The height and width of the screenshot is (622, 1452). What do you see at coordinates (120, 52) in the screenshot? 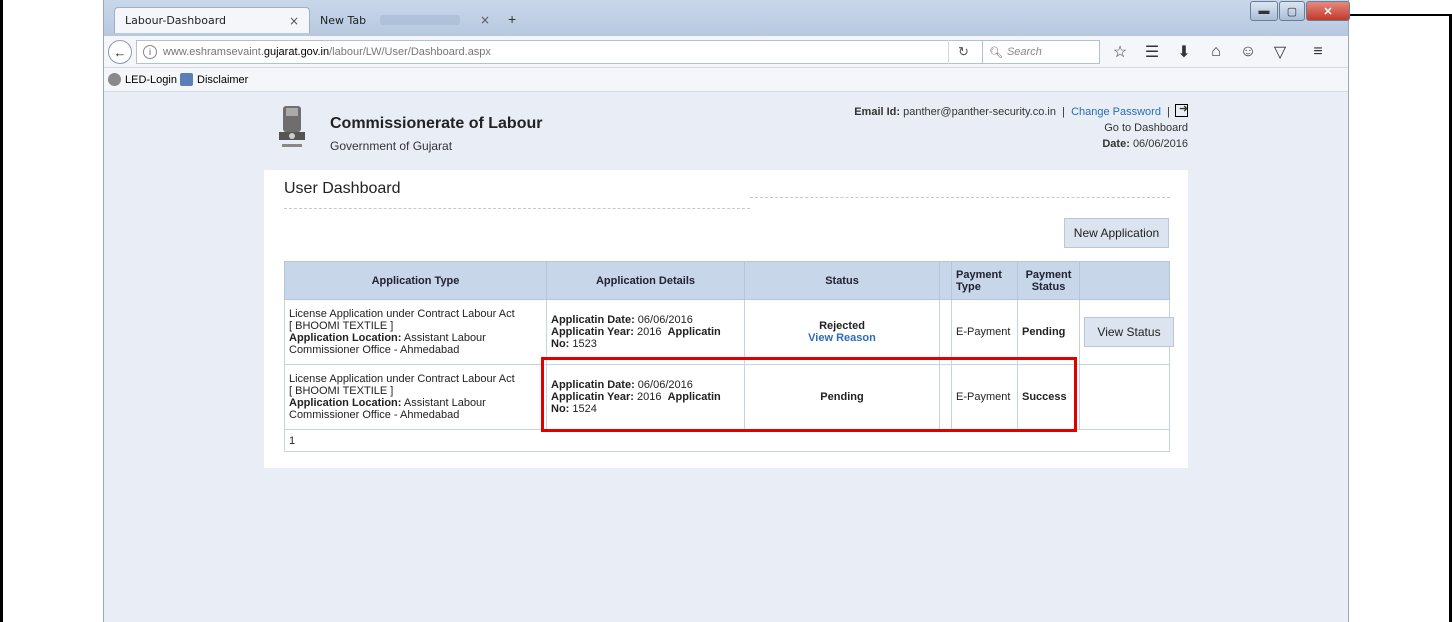
I see `back-icon: ←` at bounding box center [120, 52].